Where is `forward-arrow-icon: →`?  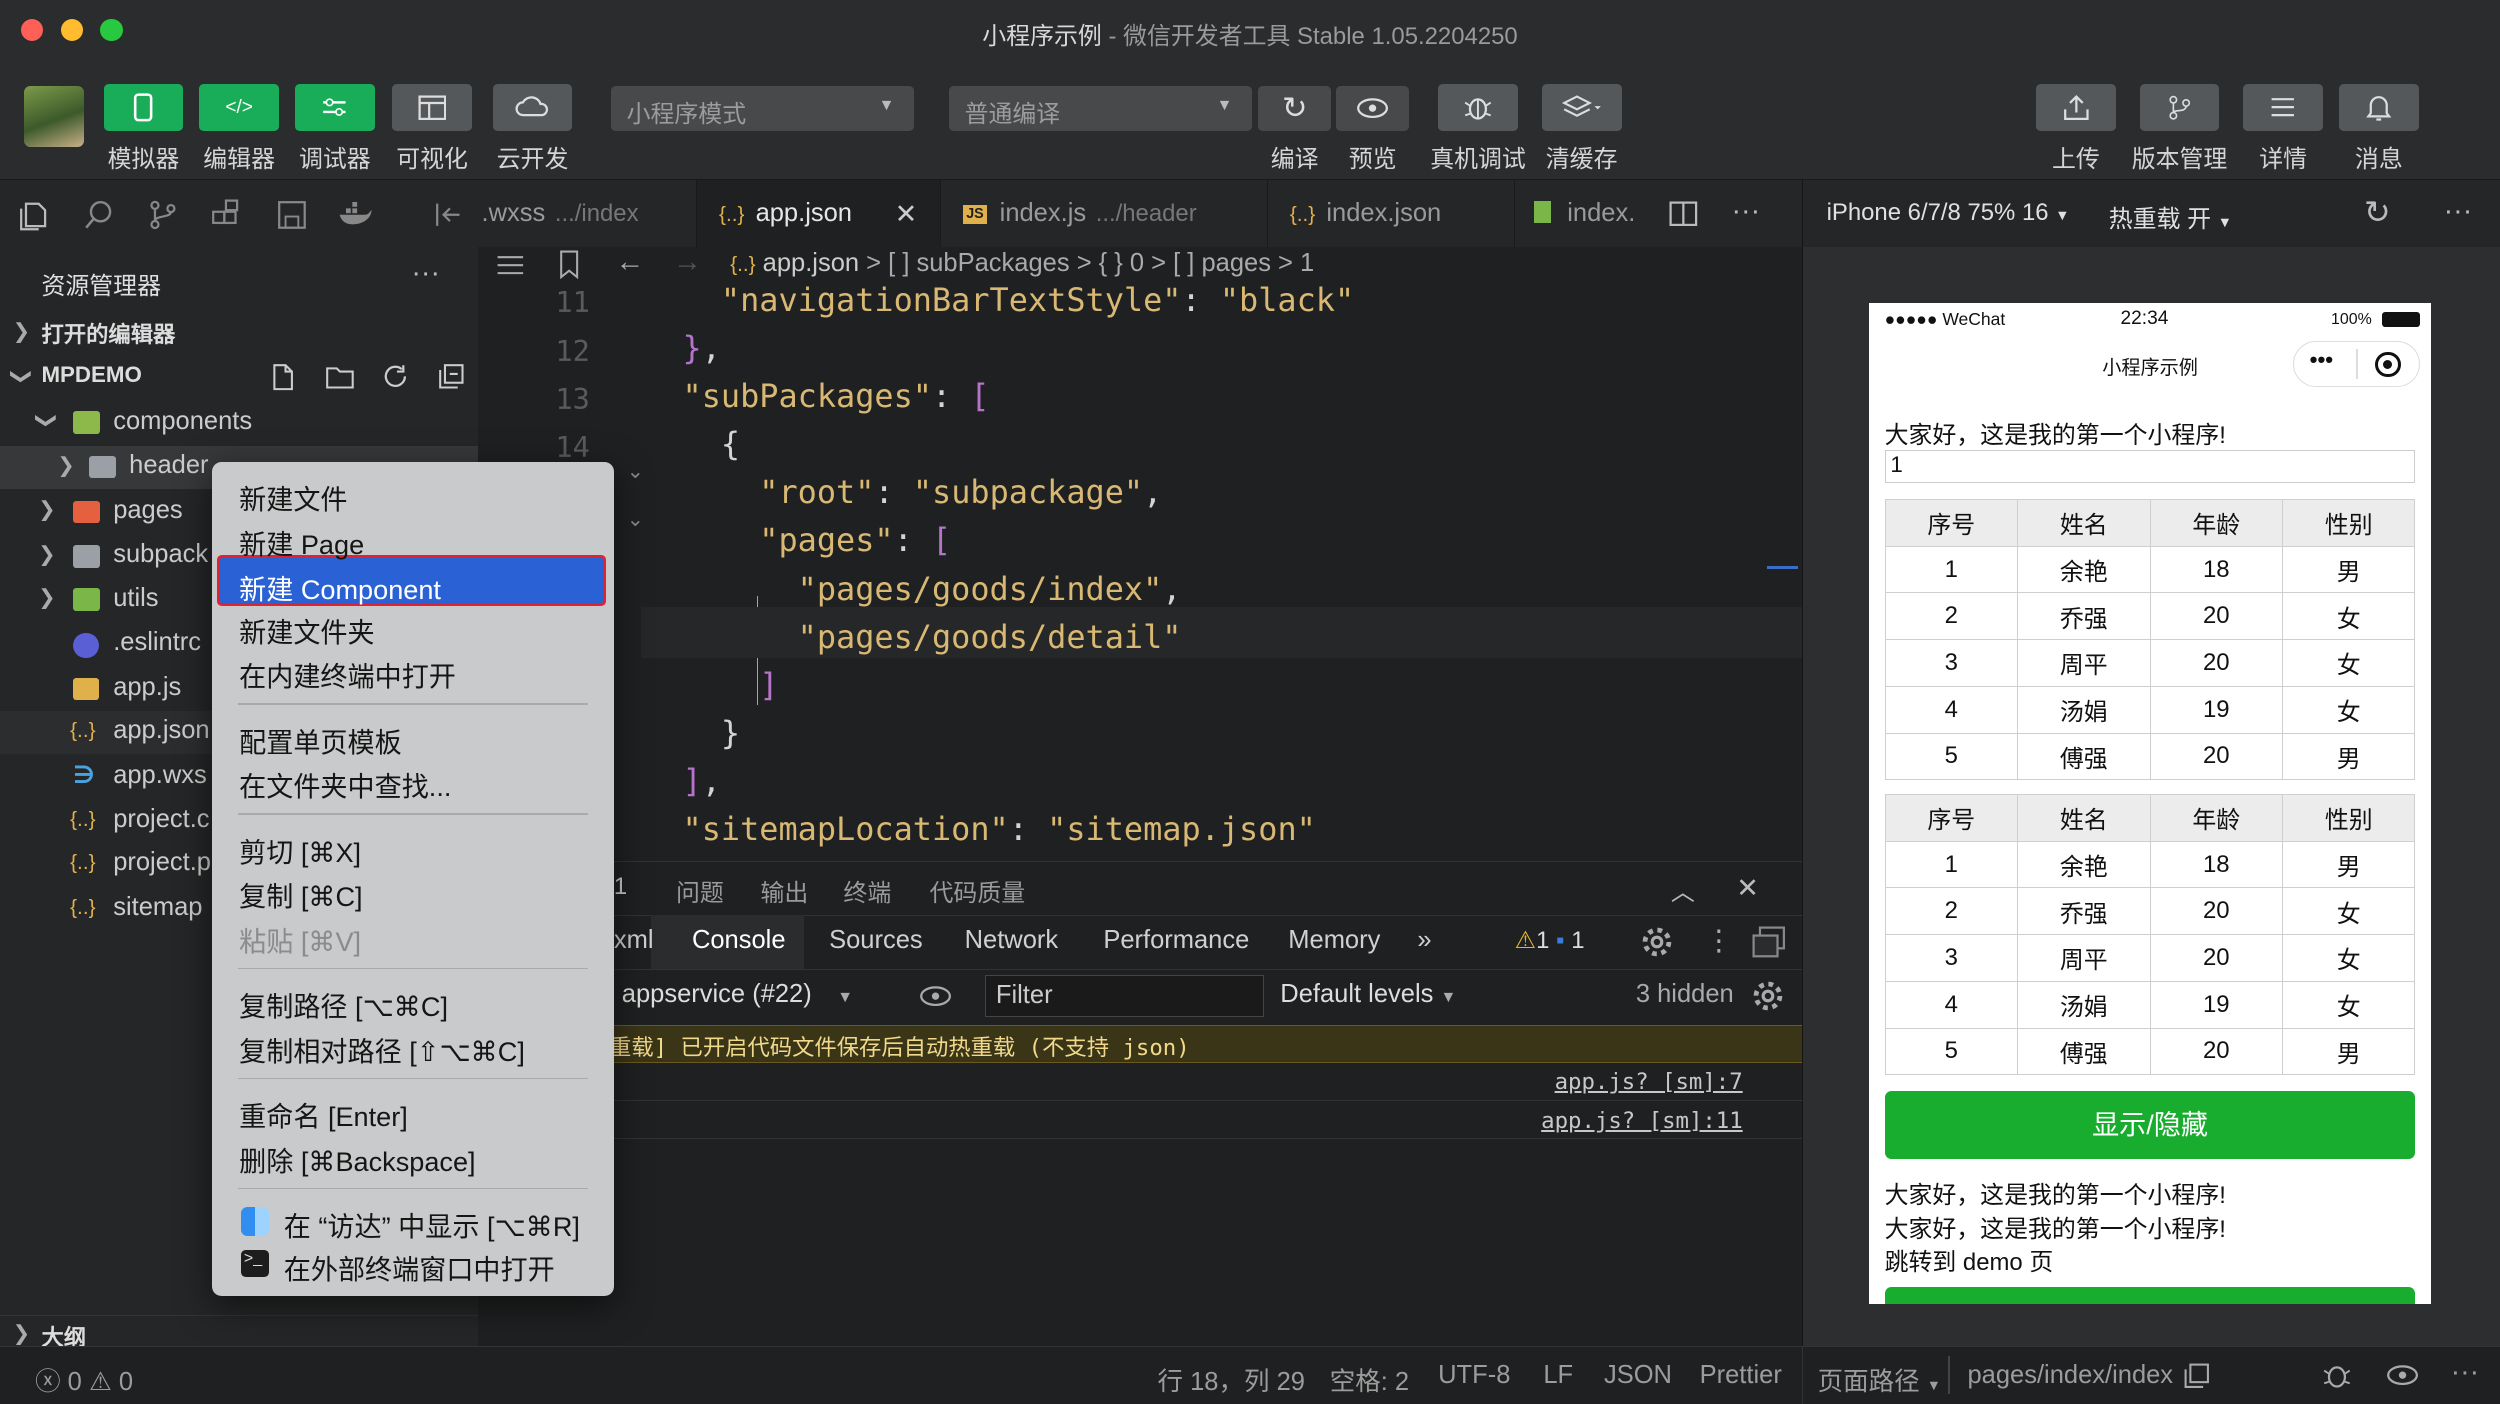
forward-arrow-icon: → is located at coordinates (687, 262).